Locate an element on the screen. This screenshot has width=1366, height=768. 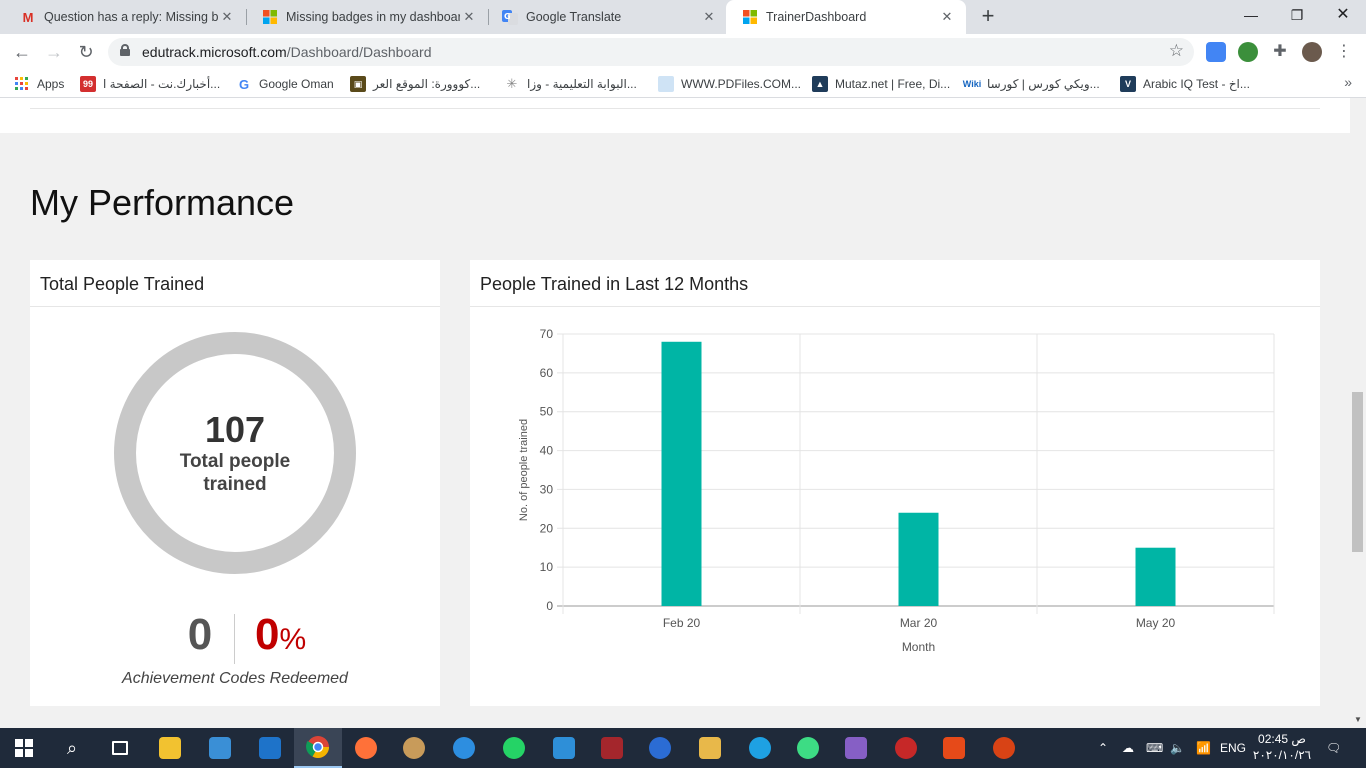
x-tick-label: Feb 20 is located at coordinates (682, 623).